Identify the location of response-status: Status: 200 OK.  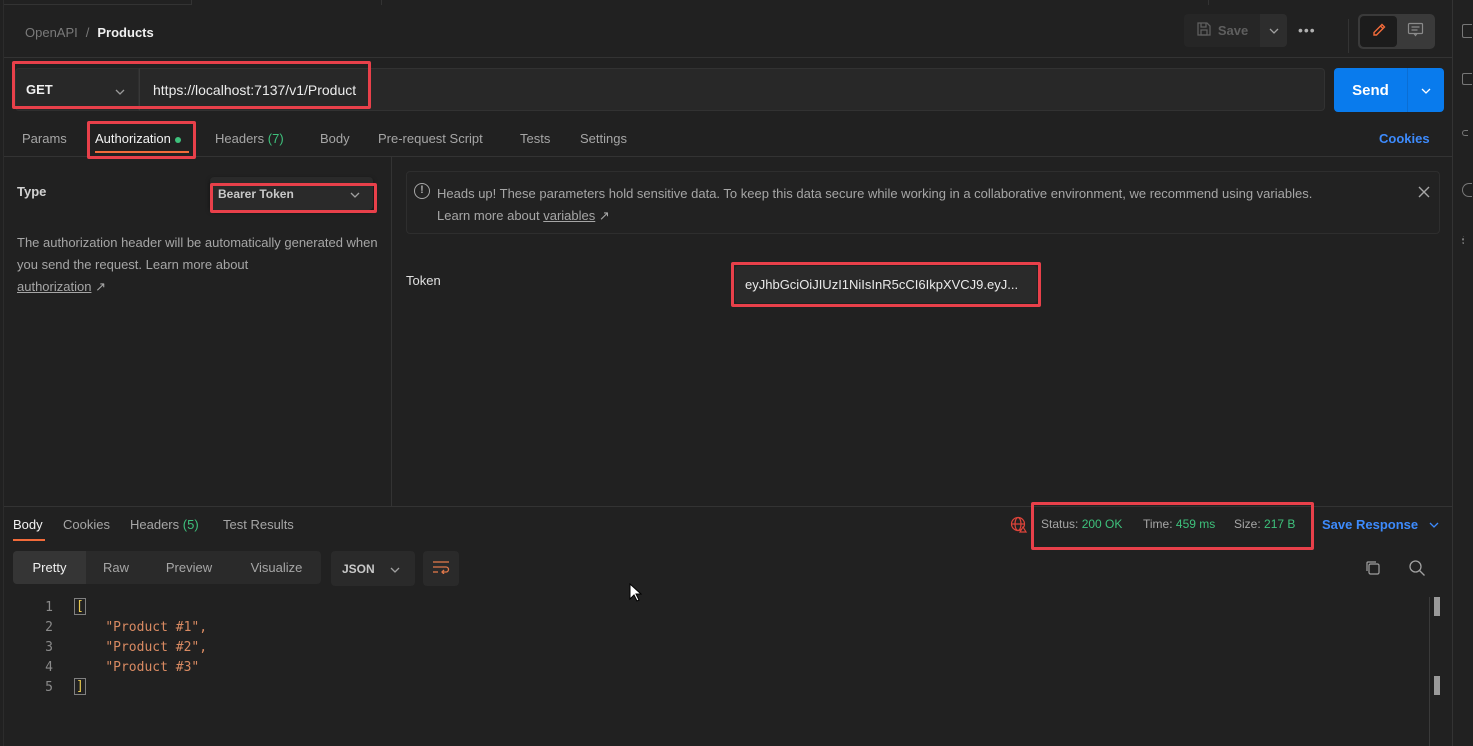
(1081, 524).